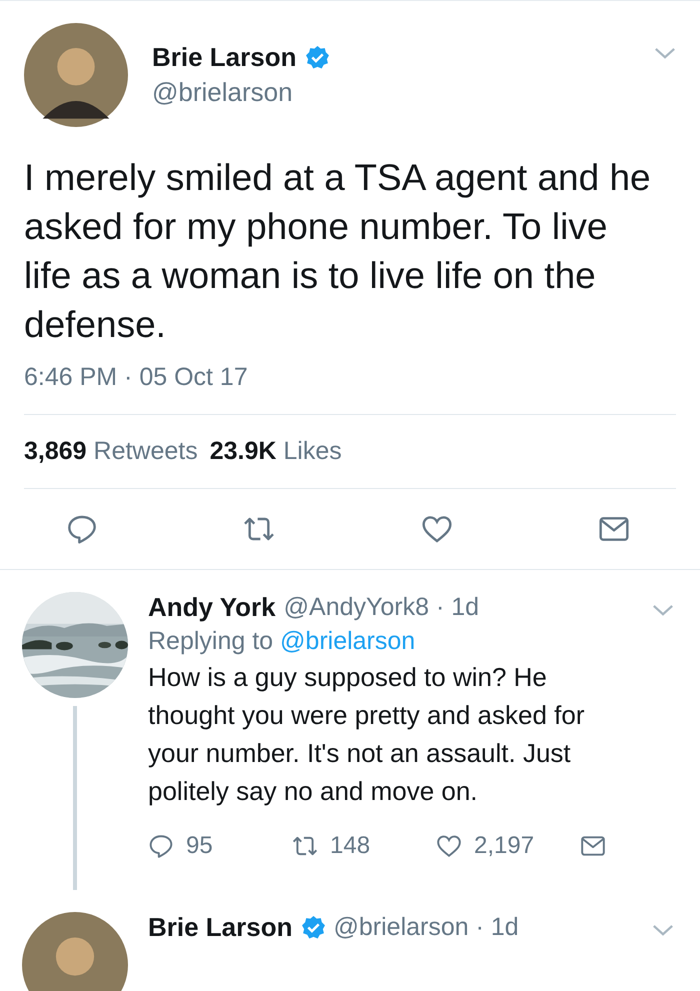 The width and height of the screenshot is (700, 991). What do you see at coordinates (136, 377) in the screenshot?
I see `timestamp: 6:46 PM · 05 Oct 17` at bounding box center [136, 377].